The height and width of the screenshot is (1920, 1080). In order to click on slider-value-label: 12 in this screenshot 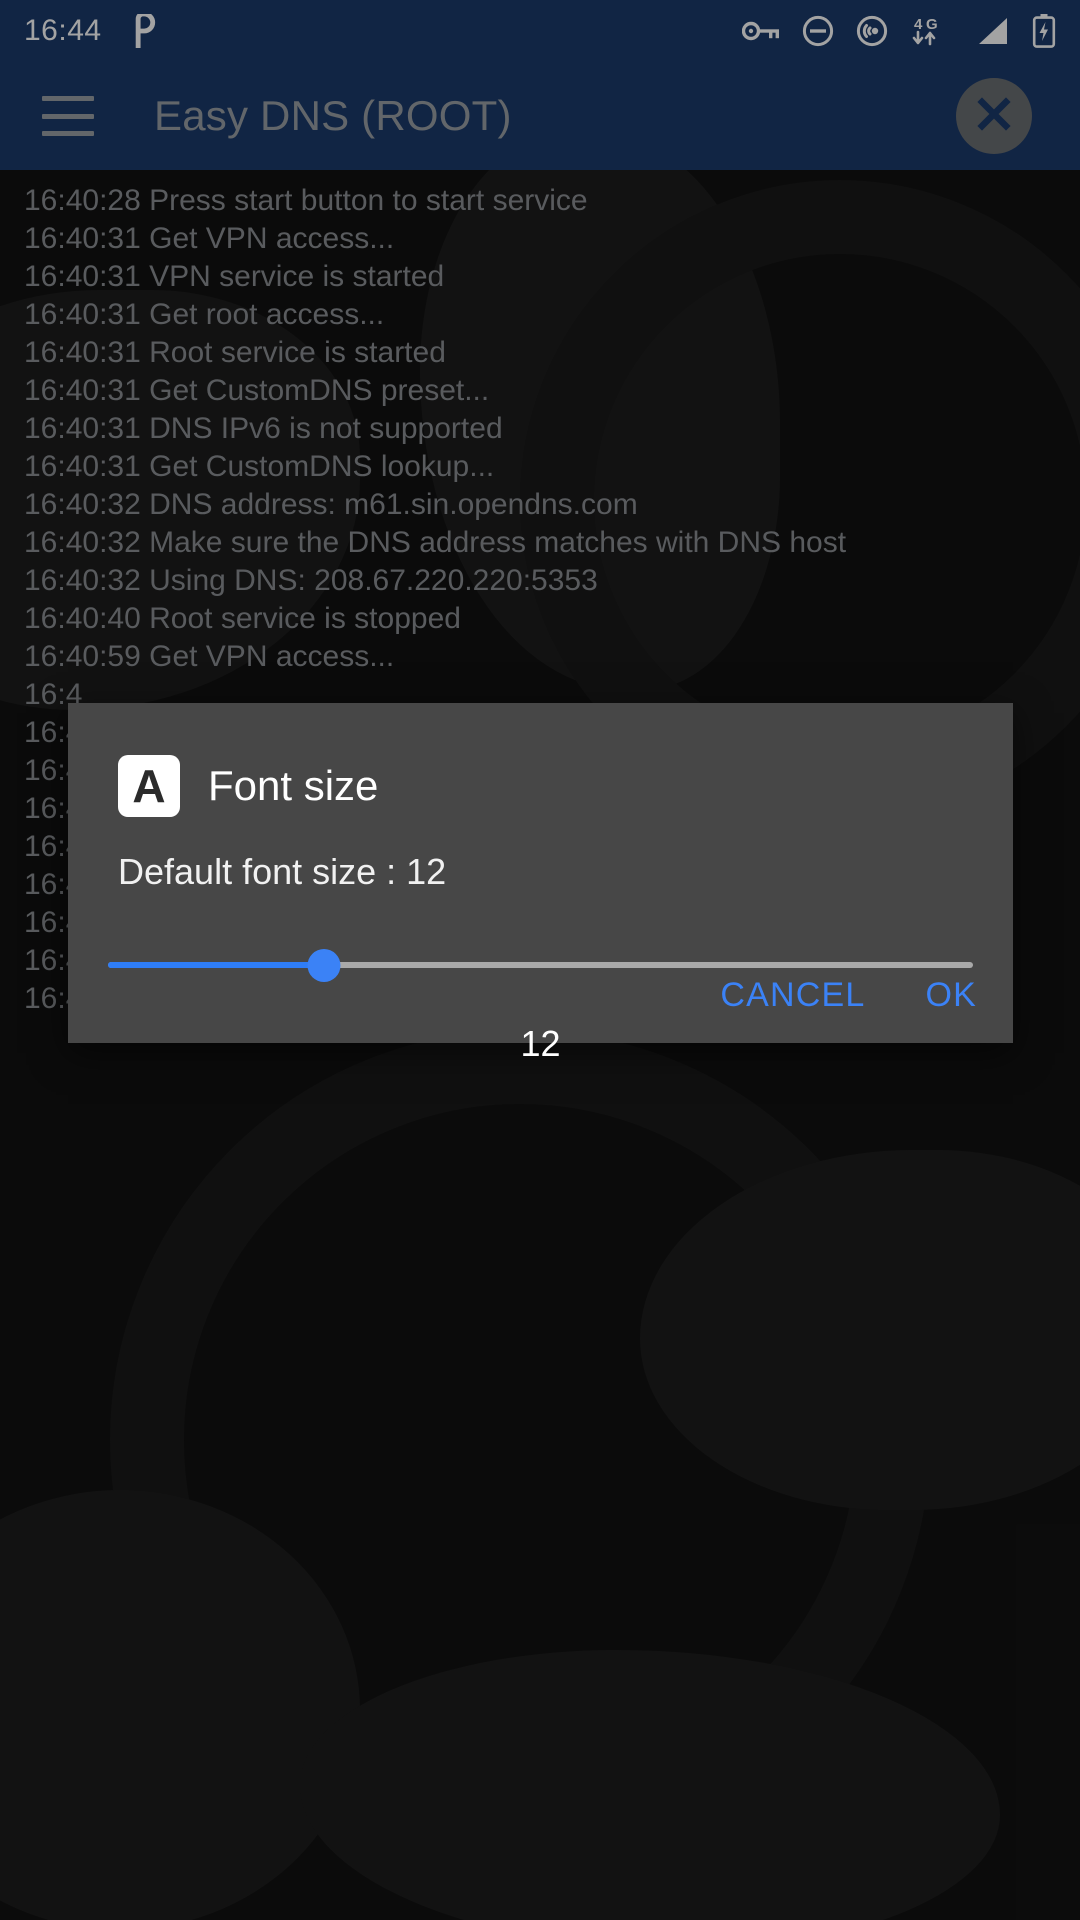, I will do `click(540, 1043)`.